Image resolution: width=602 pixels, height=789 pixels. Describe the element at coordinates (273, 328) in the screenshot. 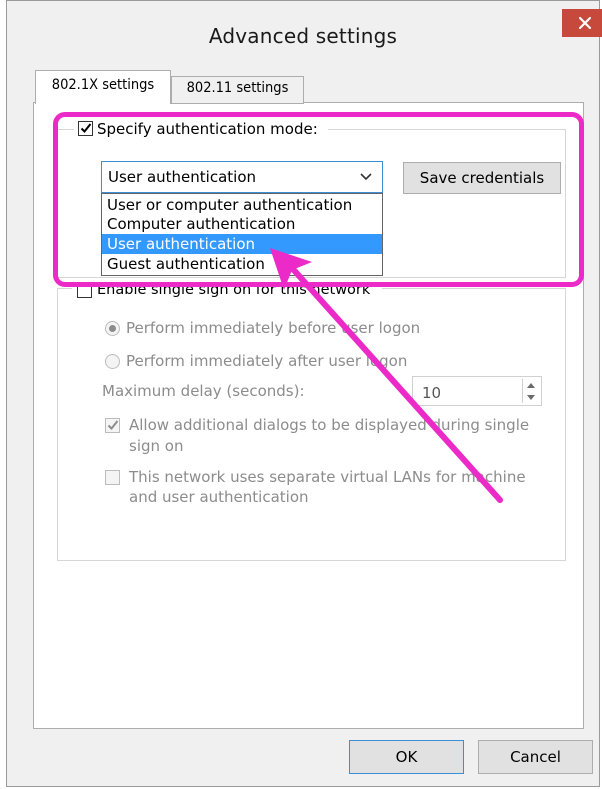

I see `radio-before-logon-label: Perform immediately before user logon` at that location.